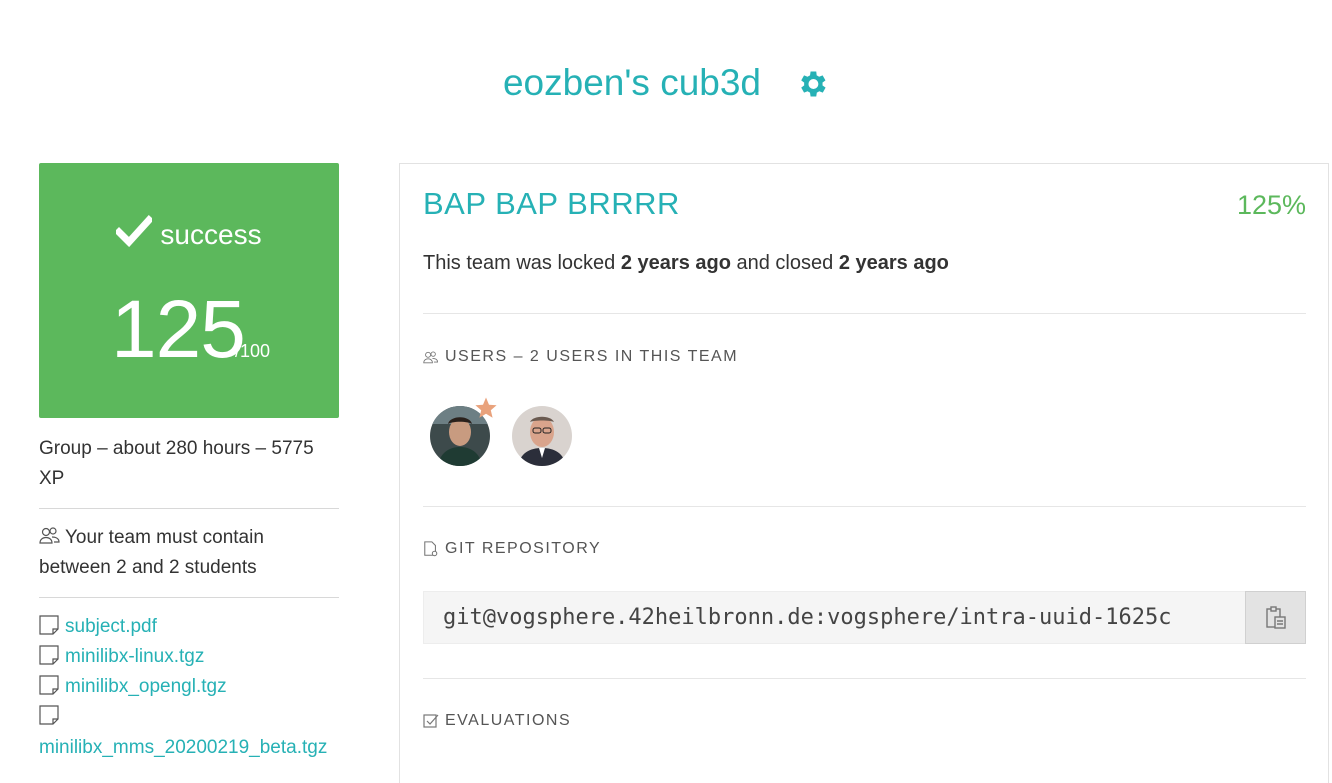 The image size is (1332, 783). I want to click on score-max: /100, so click(253, 351).